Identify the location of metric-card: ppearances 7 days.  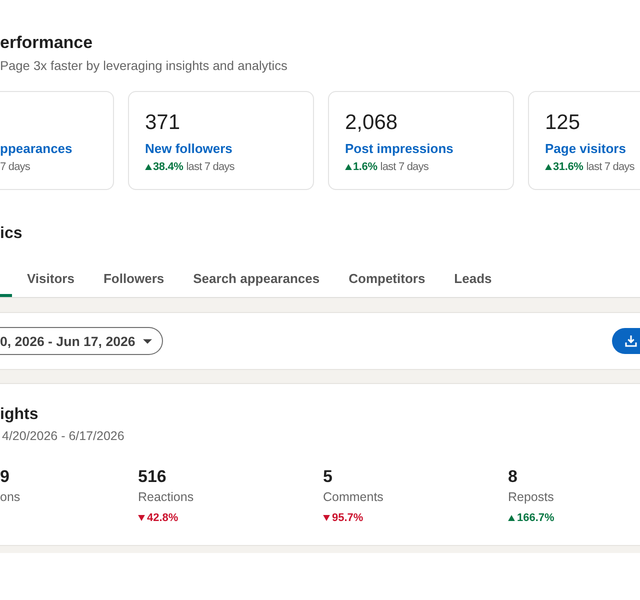
(57, 140).